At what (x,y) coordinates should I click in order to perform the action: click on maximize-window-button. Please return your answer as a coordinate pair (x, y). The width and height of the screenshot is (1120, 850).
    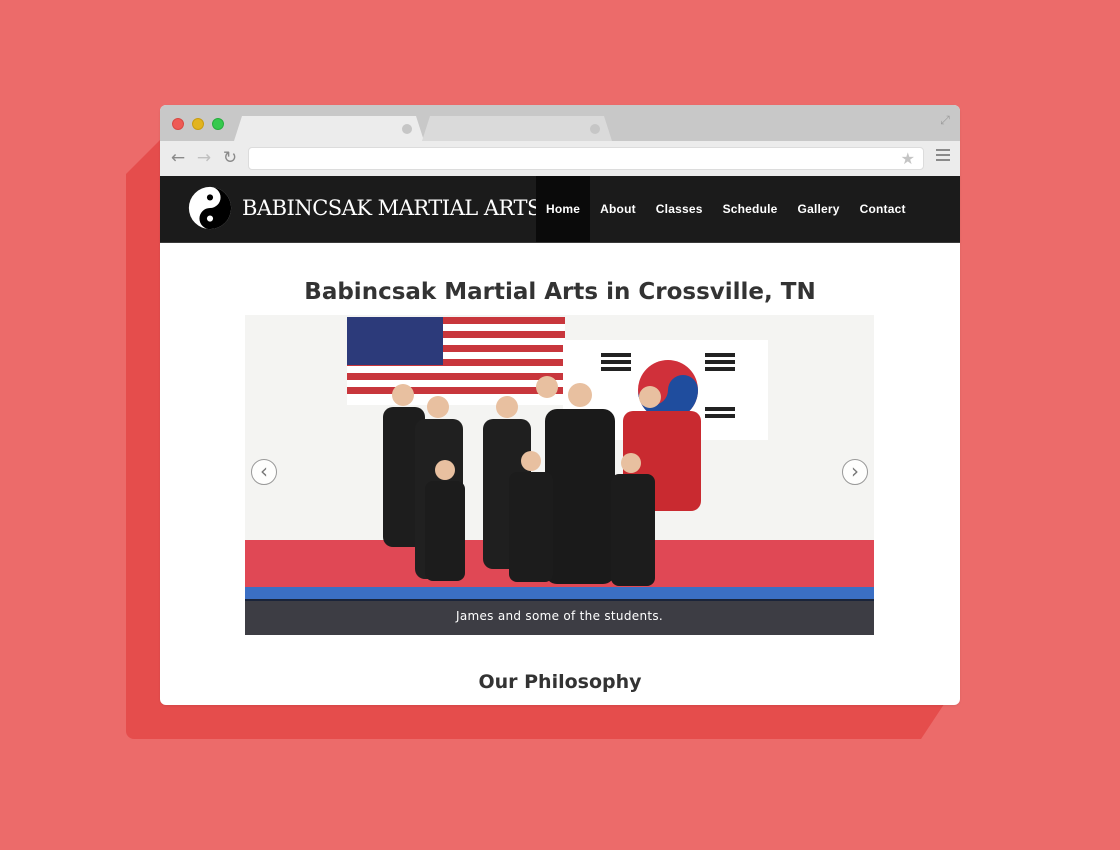
    Looking at the image, I should click on (218, 124).